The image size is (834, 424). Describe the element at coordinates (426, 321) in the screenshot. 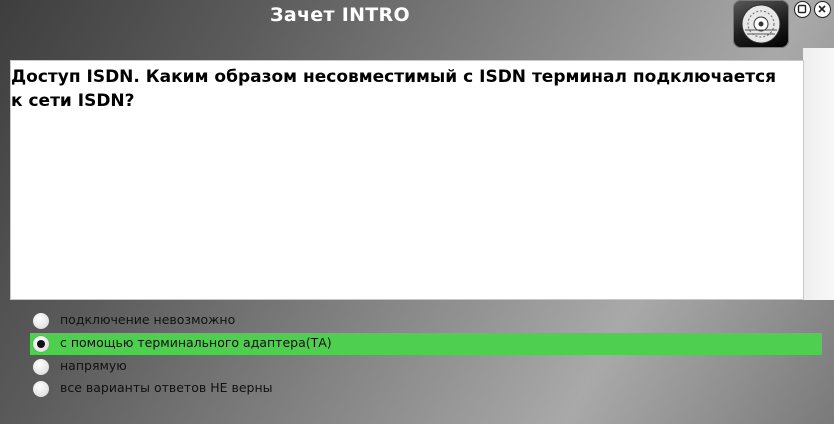

I see `answer-option-1: подключение невозможно` at that location.